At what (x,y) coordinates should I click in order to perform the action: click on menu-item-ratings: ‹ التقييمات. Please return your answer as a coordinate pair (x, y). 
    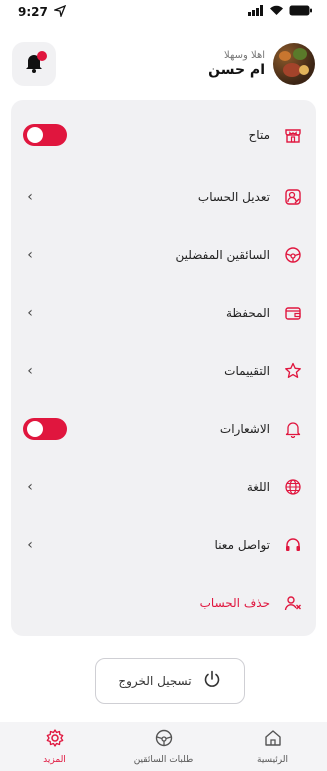
    Looking at the image, I should click on (163, 371).